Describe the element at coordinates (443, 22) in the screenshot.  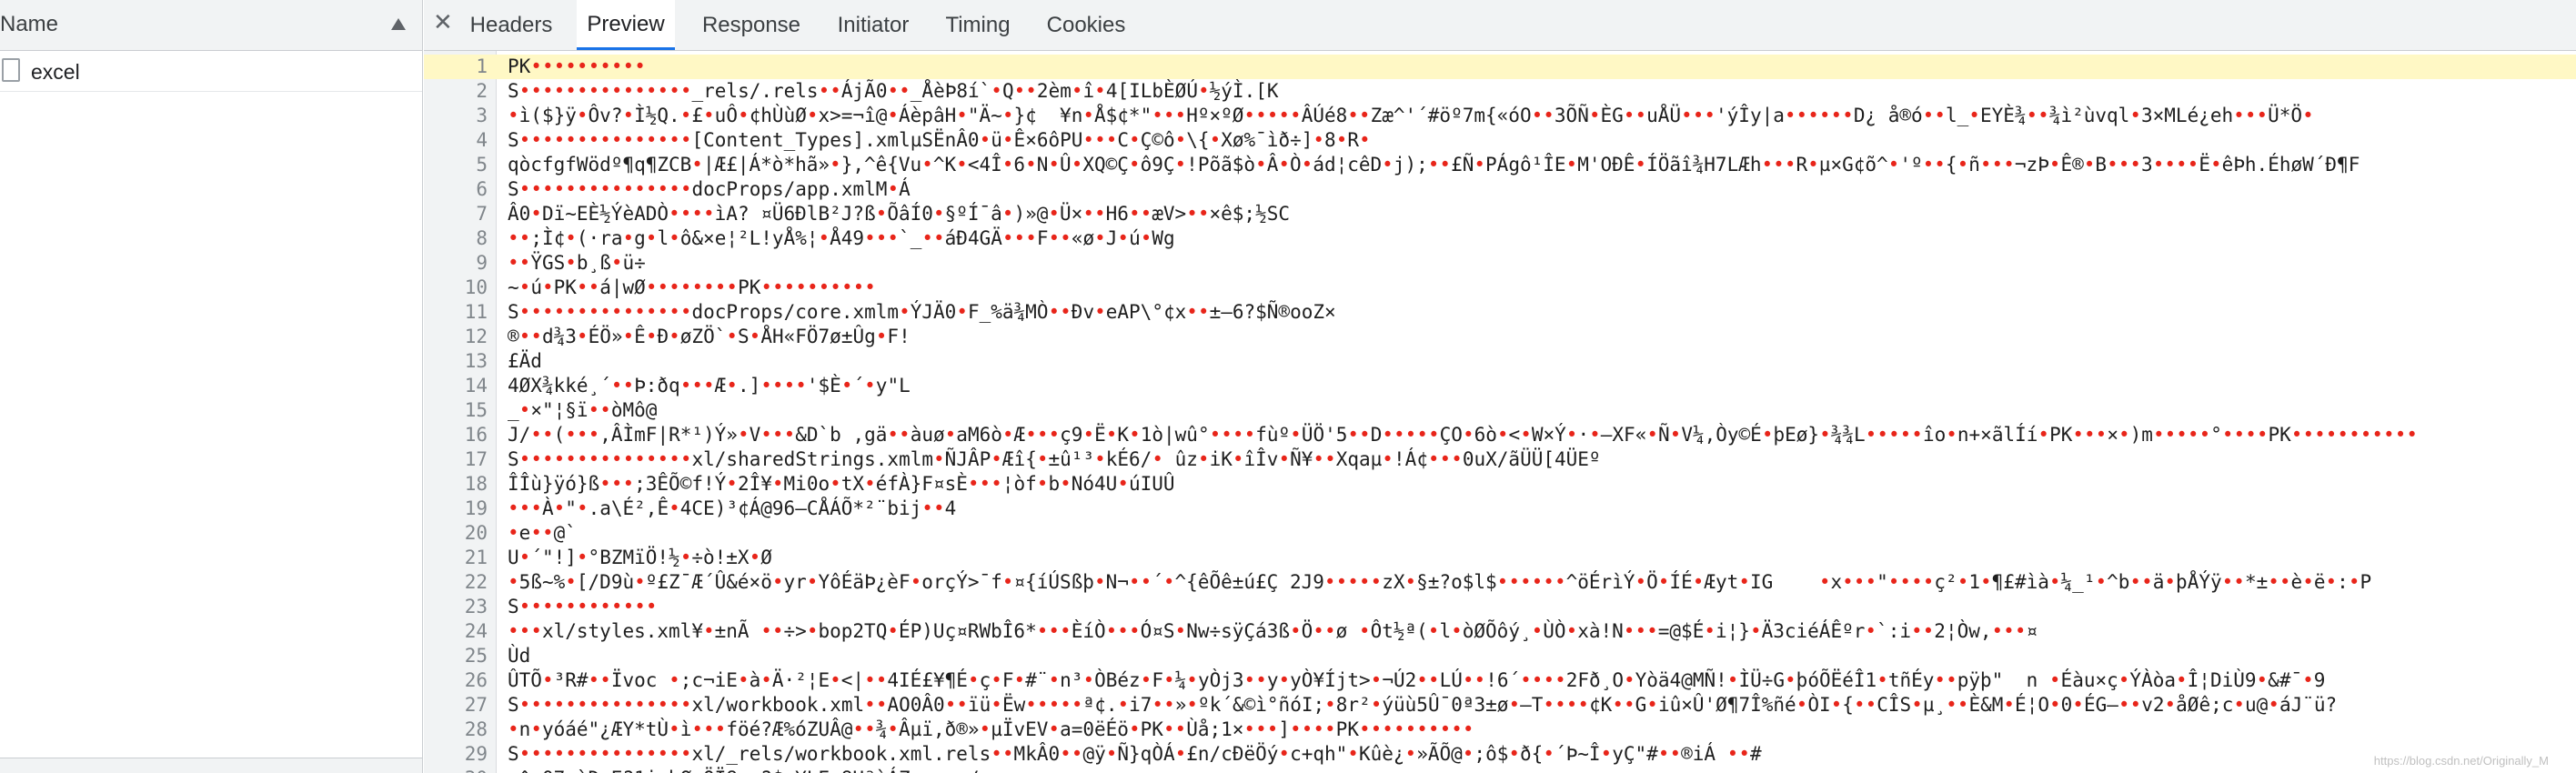
I see `close-icon: ✕` at that location.